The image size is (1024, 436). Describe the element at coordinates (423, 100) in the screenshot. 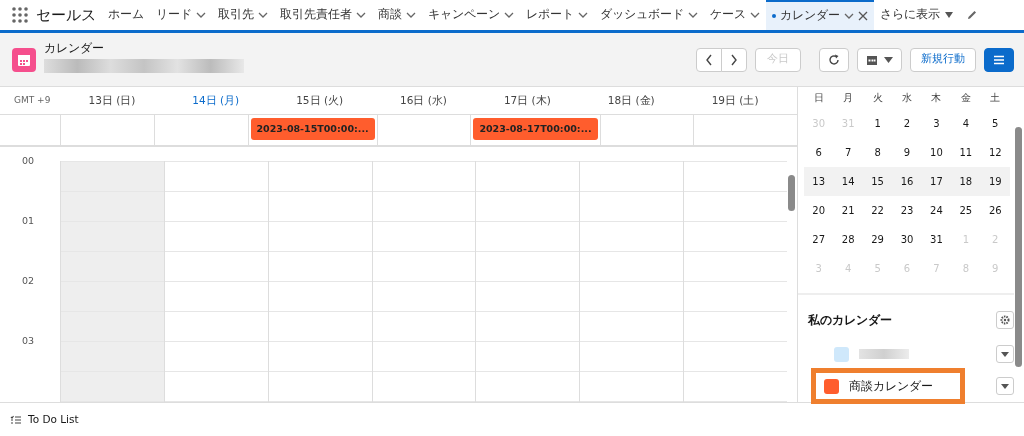

I see `day-header: 16日 (水)` at that location.